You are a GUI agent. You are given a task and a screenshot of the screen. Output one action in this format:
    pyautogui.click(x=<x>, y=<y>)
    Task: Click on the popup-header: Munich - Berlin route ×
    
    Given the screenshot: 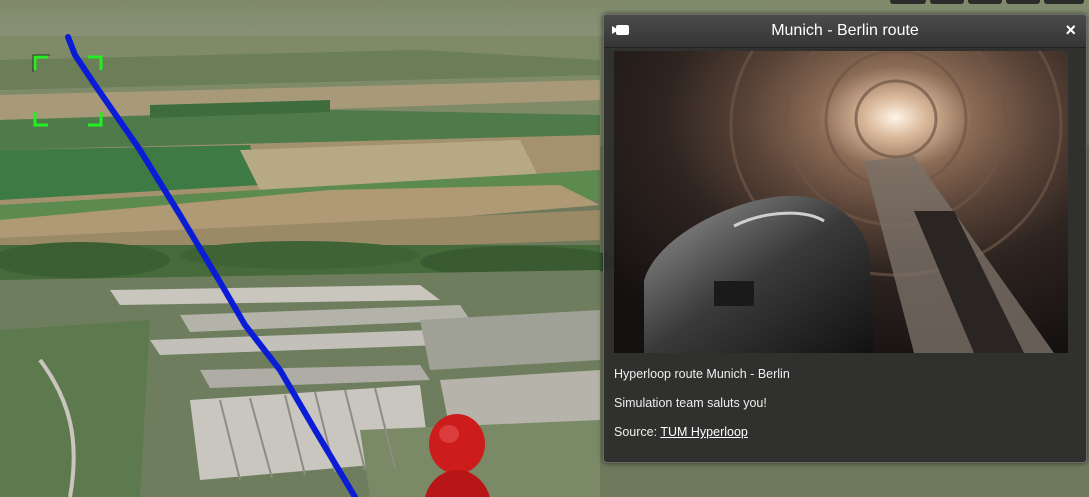 What is the action you would take?
    pyautogui.click(x=845, y=31)
    